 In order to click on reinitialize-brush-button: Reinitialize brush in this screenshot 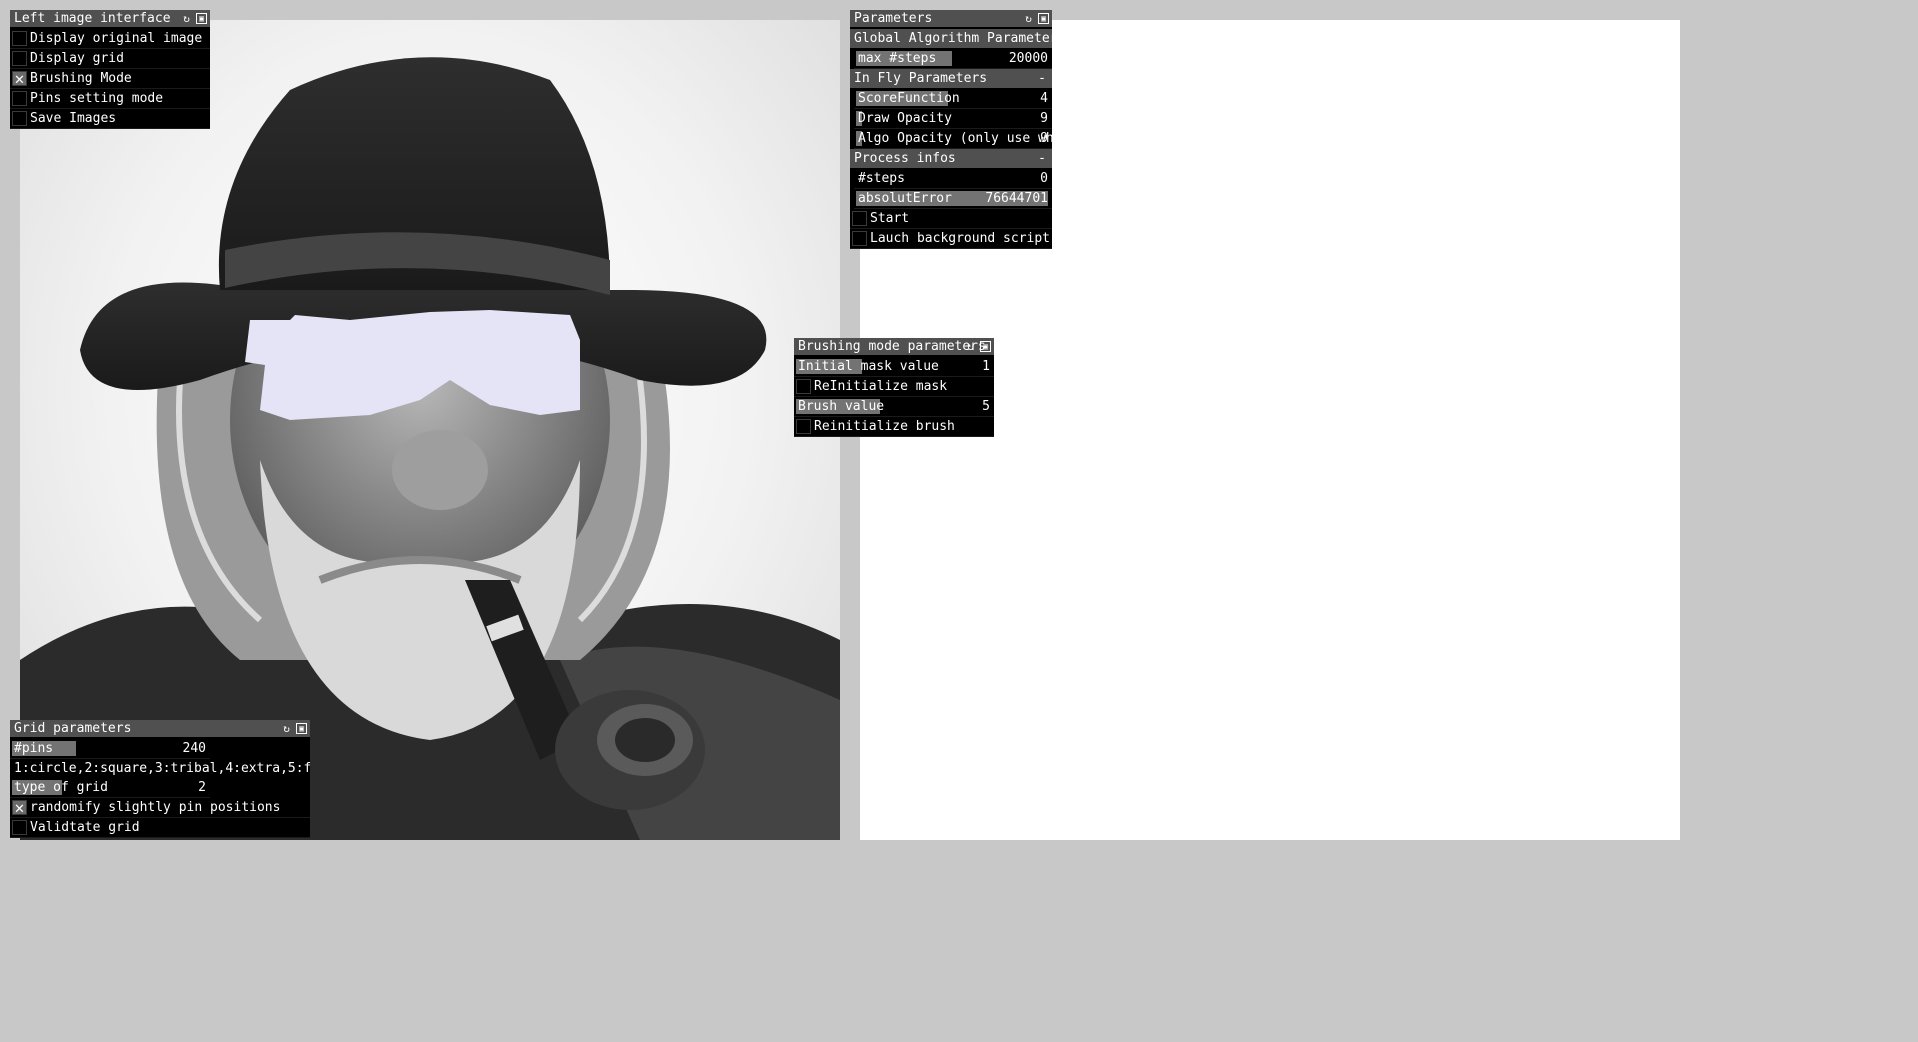, I will do `click(894, 427)`.